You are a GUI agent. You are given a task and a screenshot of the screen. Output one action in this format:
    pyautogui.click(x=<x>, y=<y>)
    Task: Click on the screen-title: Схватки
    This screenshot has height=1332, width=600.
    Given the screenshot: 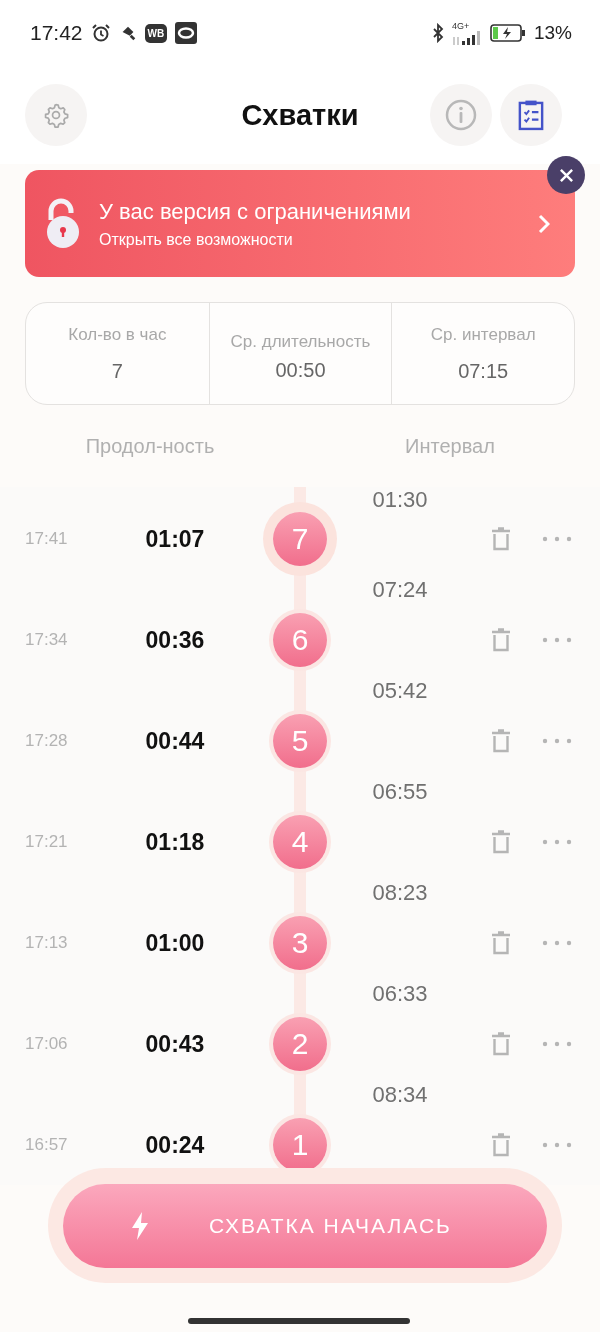 What is the action you would take?
    pyautogui.click(x=300, y=115)
    